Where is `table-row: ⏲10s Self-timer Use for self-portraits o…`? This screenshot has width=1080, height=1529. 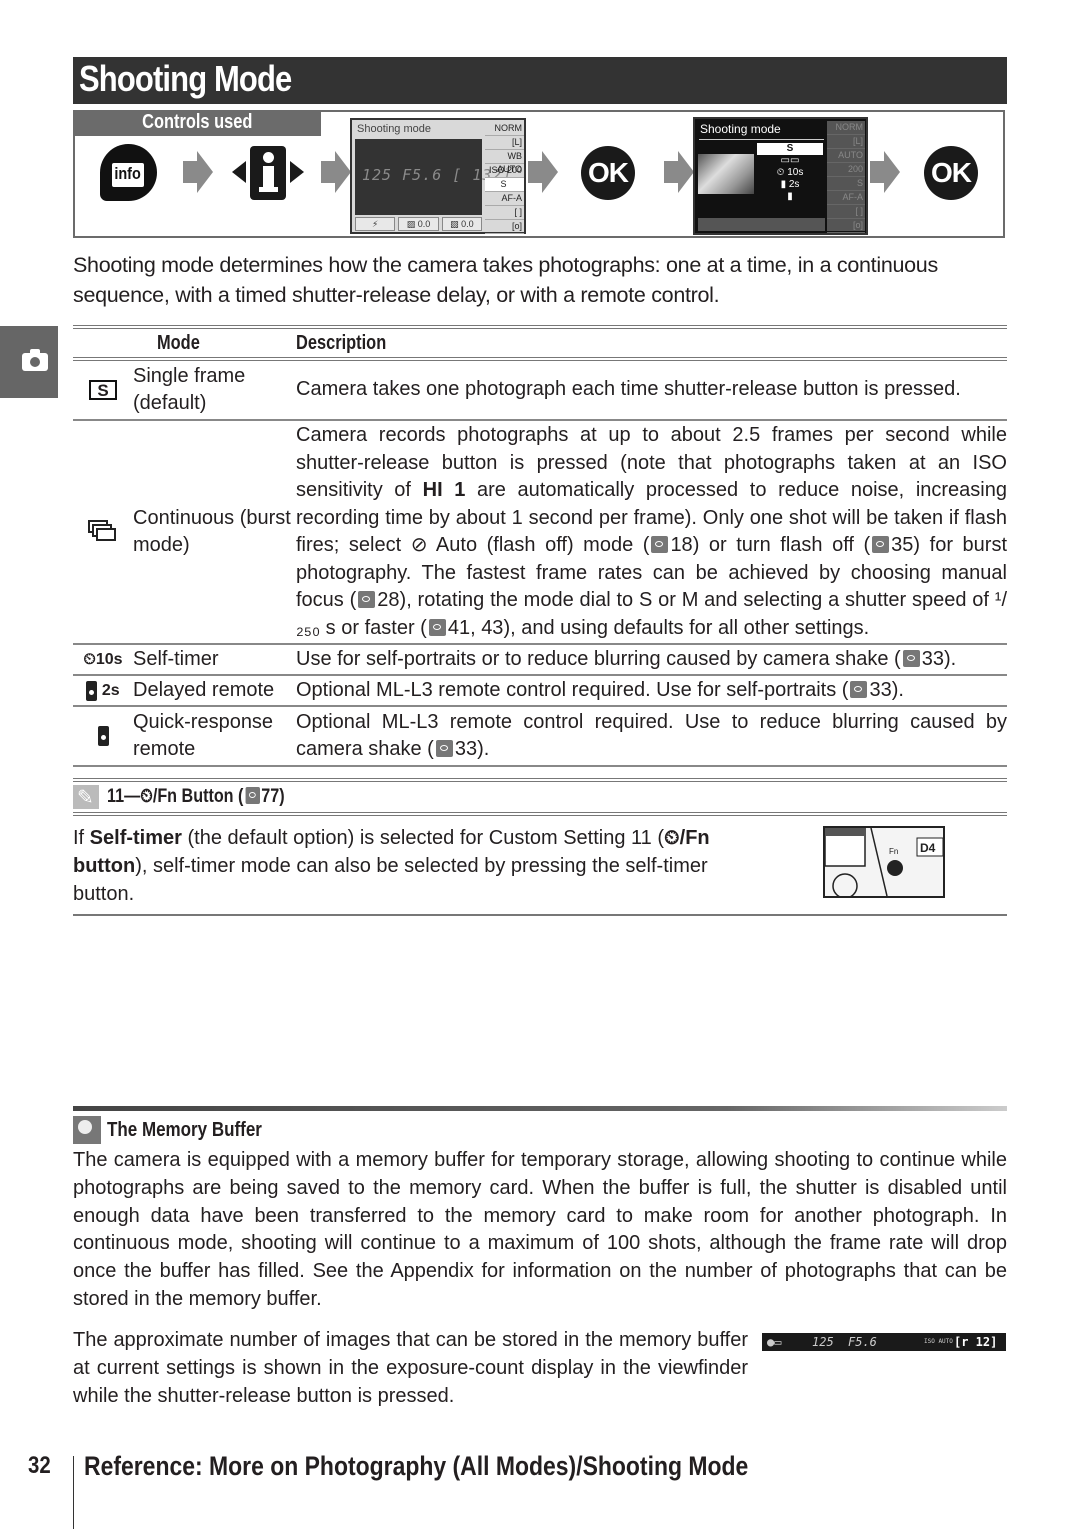
table-row: ⏲10s Self-timer Use for self-portraits o… is located at coordinates (540, 659).